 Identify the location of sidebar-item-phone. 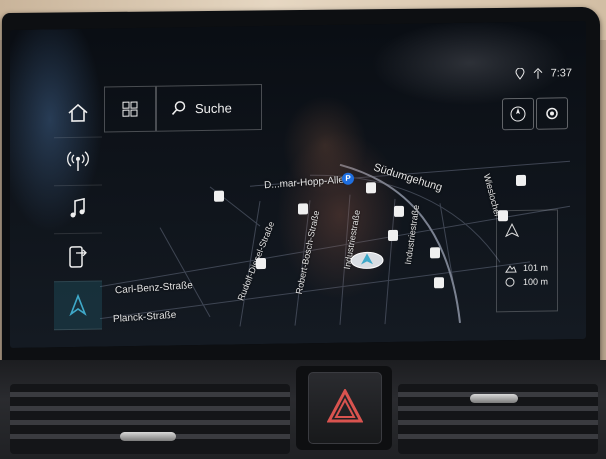
(78, 257).